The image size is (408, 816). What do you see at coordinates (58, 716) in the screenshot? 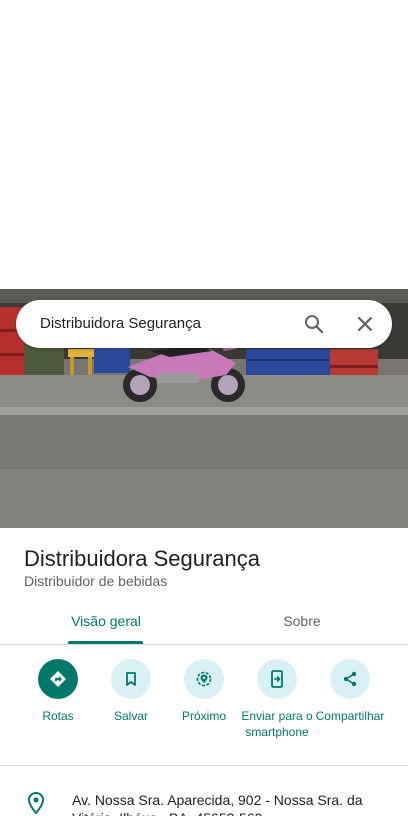
I see `directions-label: Rotas` at bounding box center [58, 716].